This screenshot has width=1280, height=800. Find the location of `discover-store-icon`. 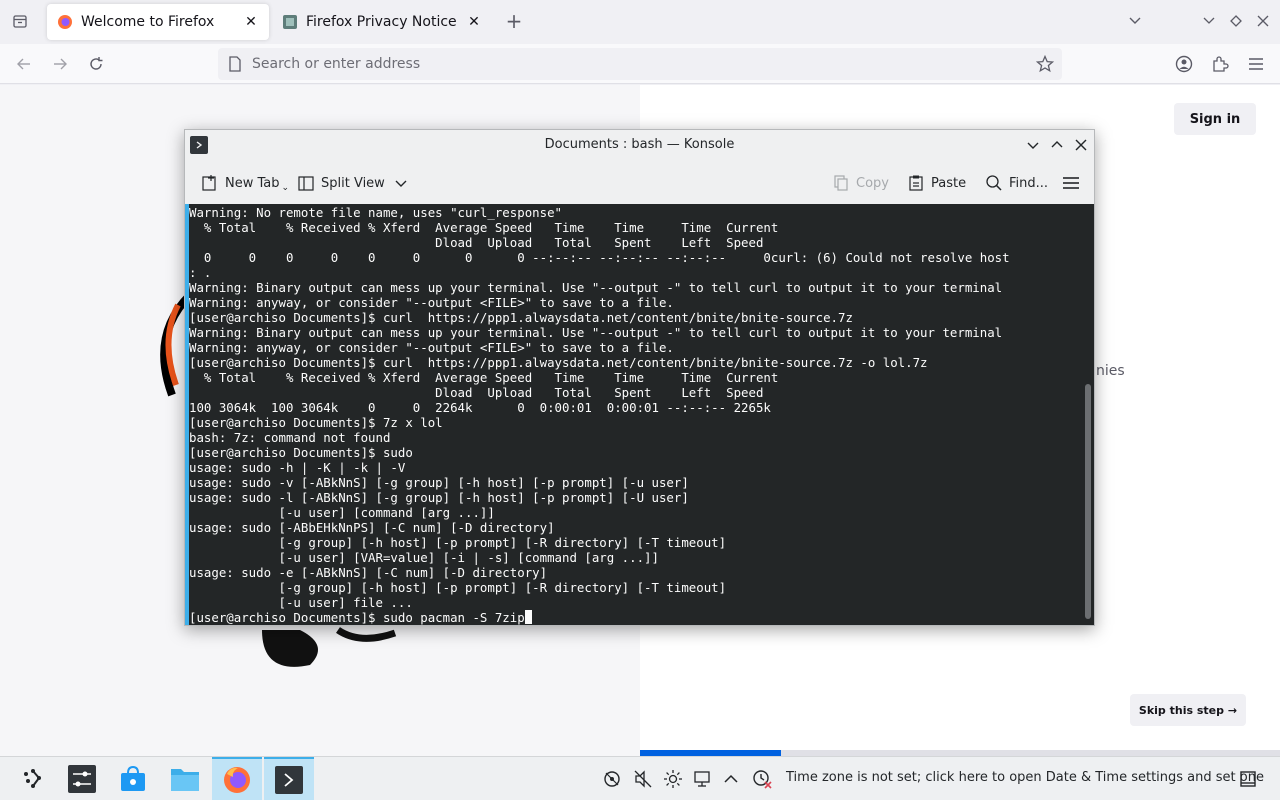

discover-store-icon is located at coordinates (133, 778).